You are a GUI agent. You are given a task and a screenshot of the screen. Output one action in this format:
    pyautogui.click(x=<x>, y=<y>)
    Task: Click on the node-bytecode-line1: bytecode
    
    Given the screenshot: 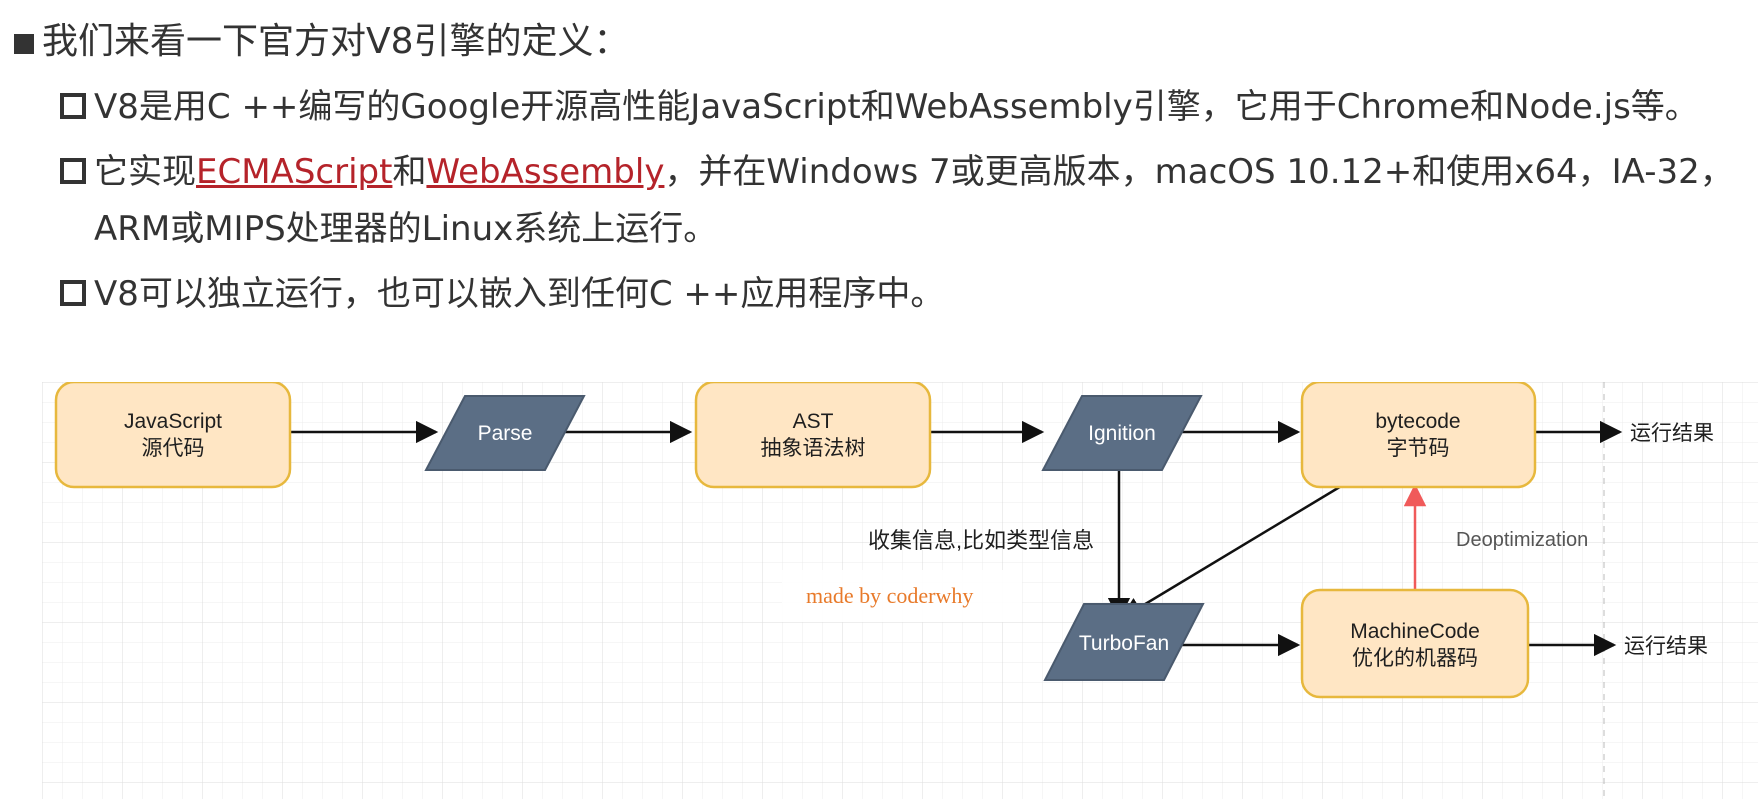 What is the action you would take?
    pyautogui.click(x=1417, y=421)
    